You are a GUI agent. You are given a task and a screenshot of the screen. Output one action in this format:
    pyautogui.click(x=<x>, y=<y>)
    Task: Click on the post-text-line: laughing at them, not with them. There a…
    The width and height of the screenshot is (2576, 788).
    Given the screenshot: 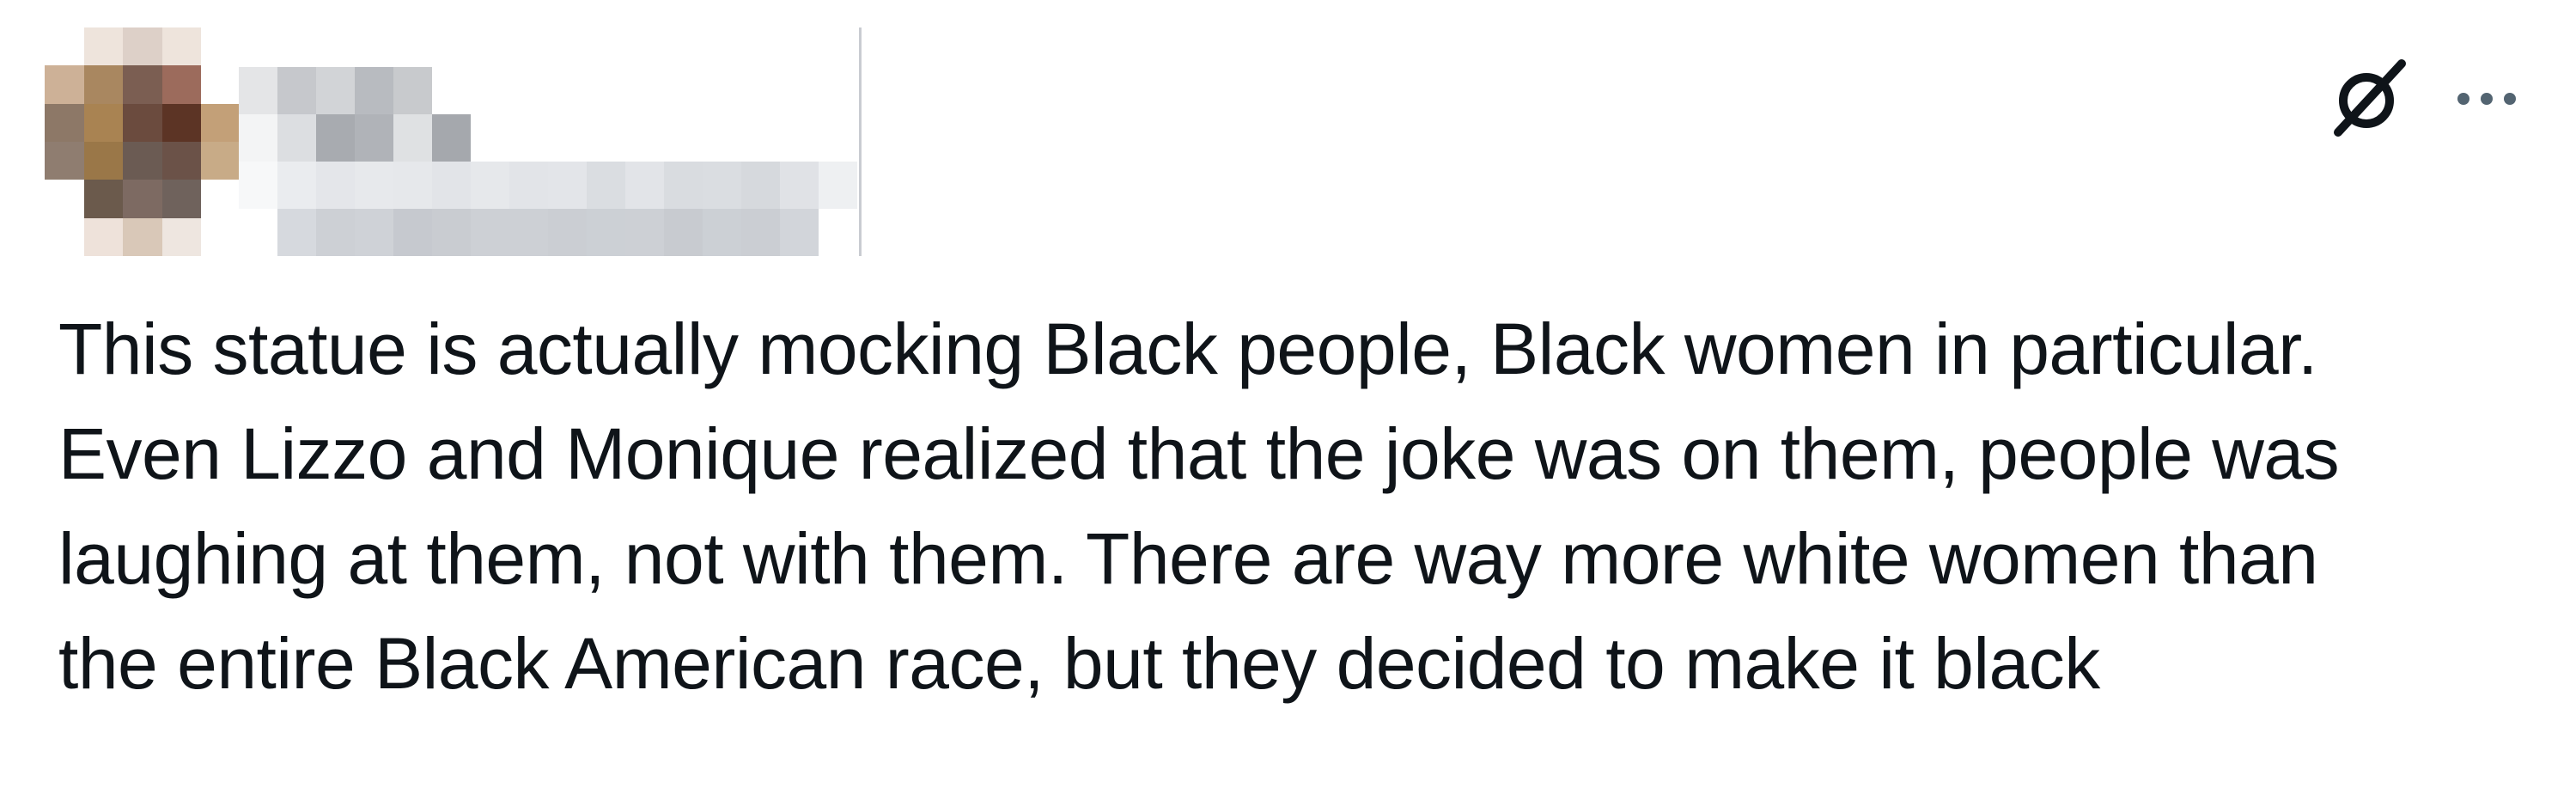 What is the action you would take?
    pyautogui.click(x=1188, y=559)
    